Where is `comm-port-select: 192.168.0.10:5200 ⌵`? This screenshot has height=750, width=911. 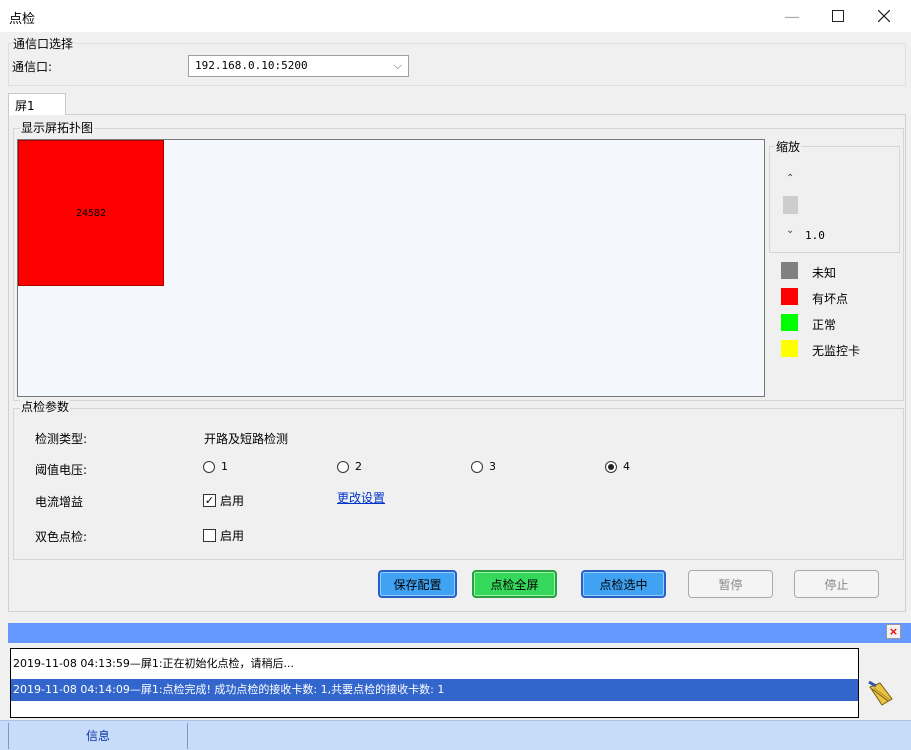
comm-port-select: 192.168.0.10:5200 ⌵ is located at coordinates (298, 66).